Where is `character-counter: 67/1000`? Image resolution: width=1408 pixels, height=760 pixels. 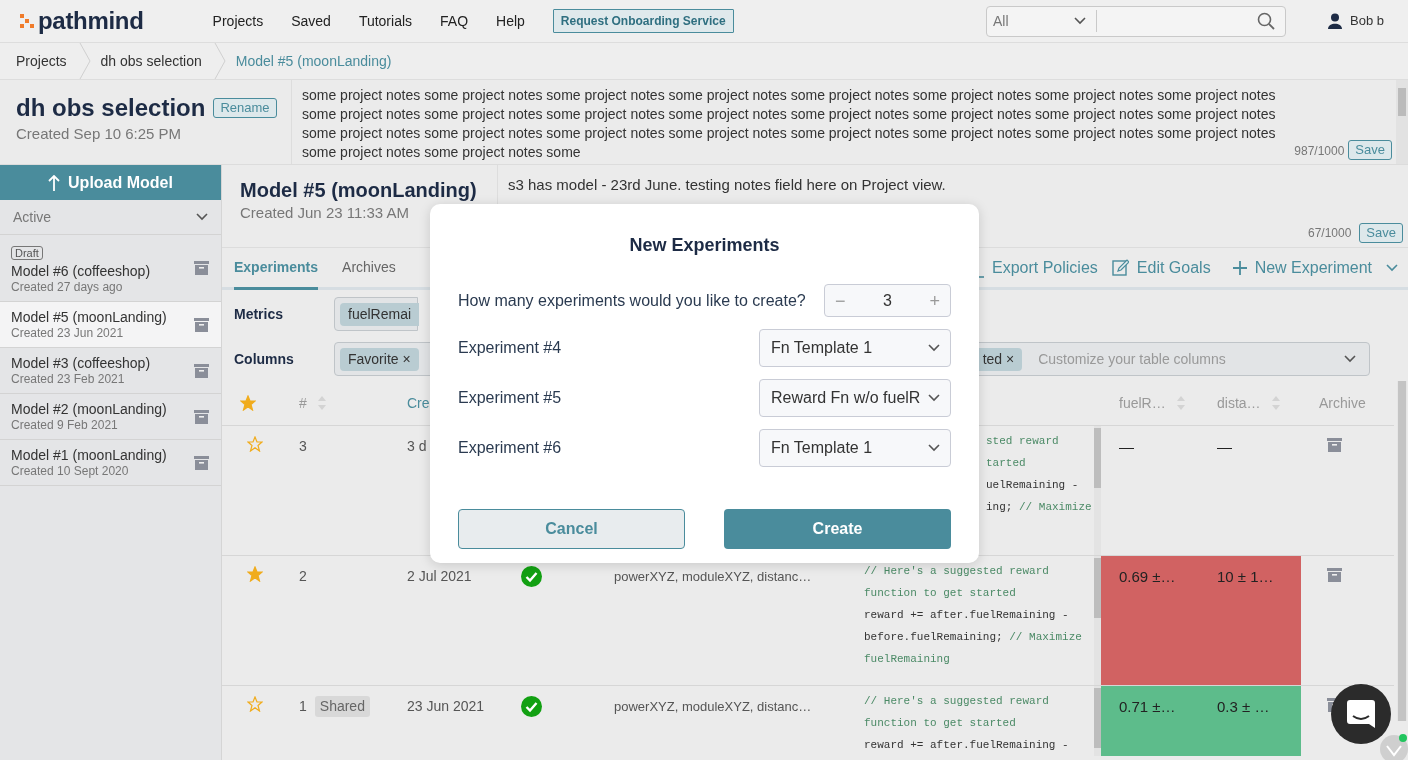 character-counter: 67/1000 is located at coordinates (1329, 233).